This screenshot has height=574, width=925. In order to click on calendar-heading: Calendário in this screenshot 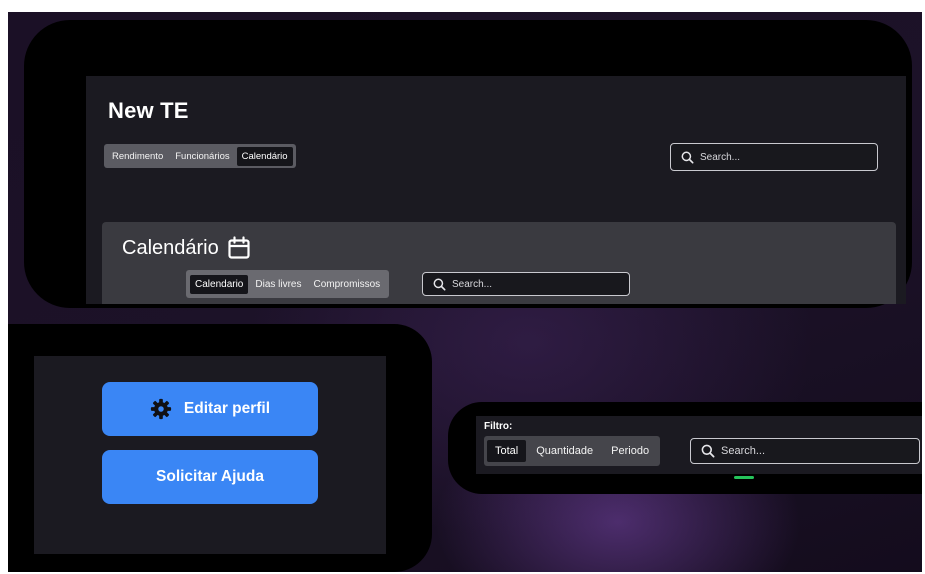, I will do `click(186, 248)`.